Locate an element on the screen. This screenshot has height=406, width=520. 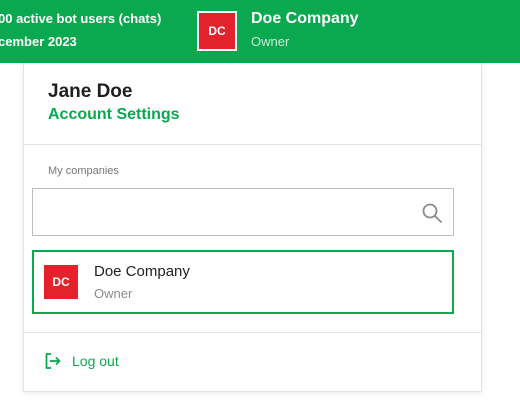
company-search-input is located at coordinates (223, 212).